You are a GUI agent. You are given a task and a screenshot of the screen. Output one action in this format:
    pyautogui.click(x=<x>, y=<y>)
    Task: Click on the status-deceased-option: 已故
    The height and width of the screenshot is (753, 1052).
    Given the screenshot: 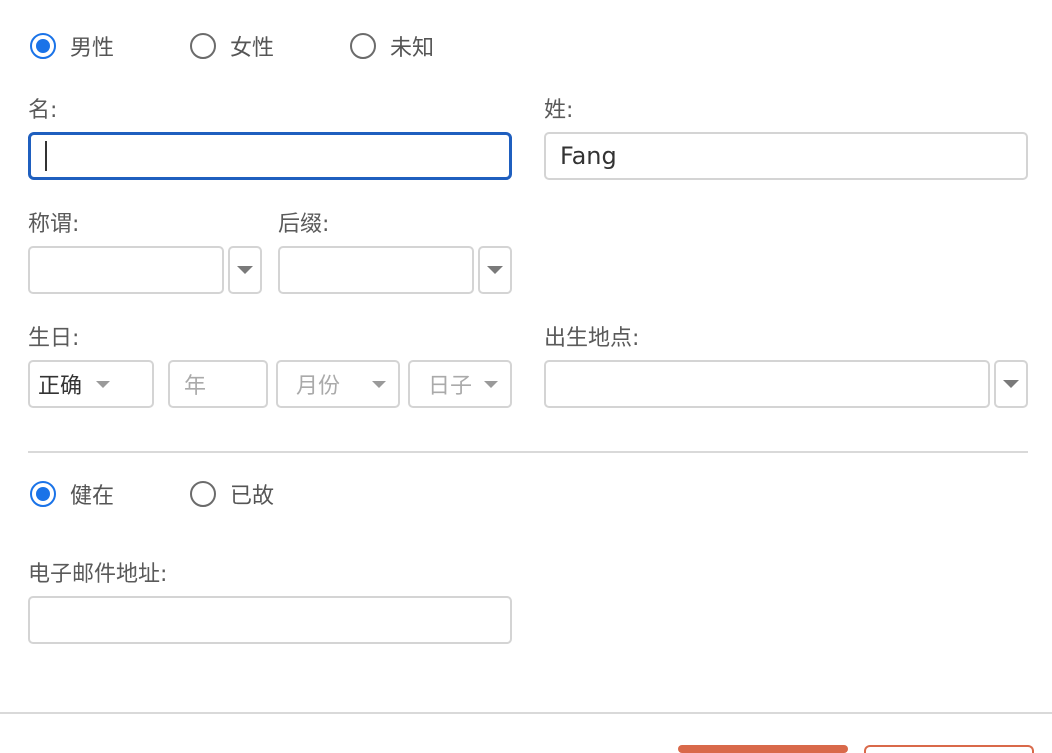 What is the action you would take?
    pyautogui.click(x=232, y=494)
    